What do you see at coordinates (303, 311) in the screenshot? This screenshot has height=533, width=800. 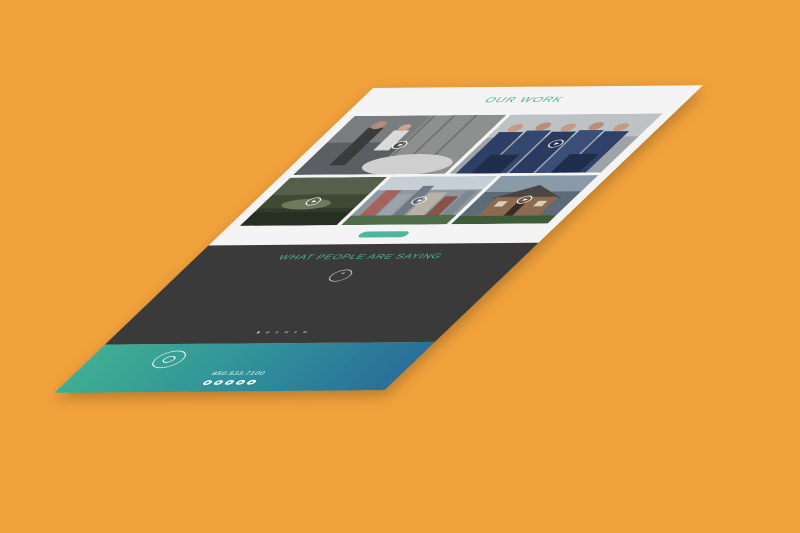 I see `testimonial-author` at bounding box center [303, 311].